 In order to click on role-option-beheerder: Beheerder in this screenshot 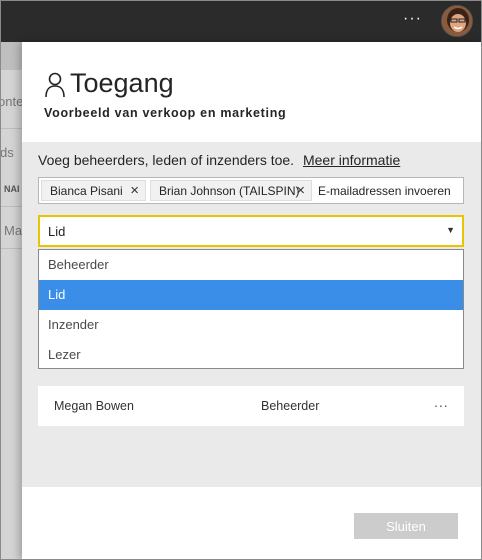, I will do `click(251, 265)`.